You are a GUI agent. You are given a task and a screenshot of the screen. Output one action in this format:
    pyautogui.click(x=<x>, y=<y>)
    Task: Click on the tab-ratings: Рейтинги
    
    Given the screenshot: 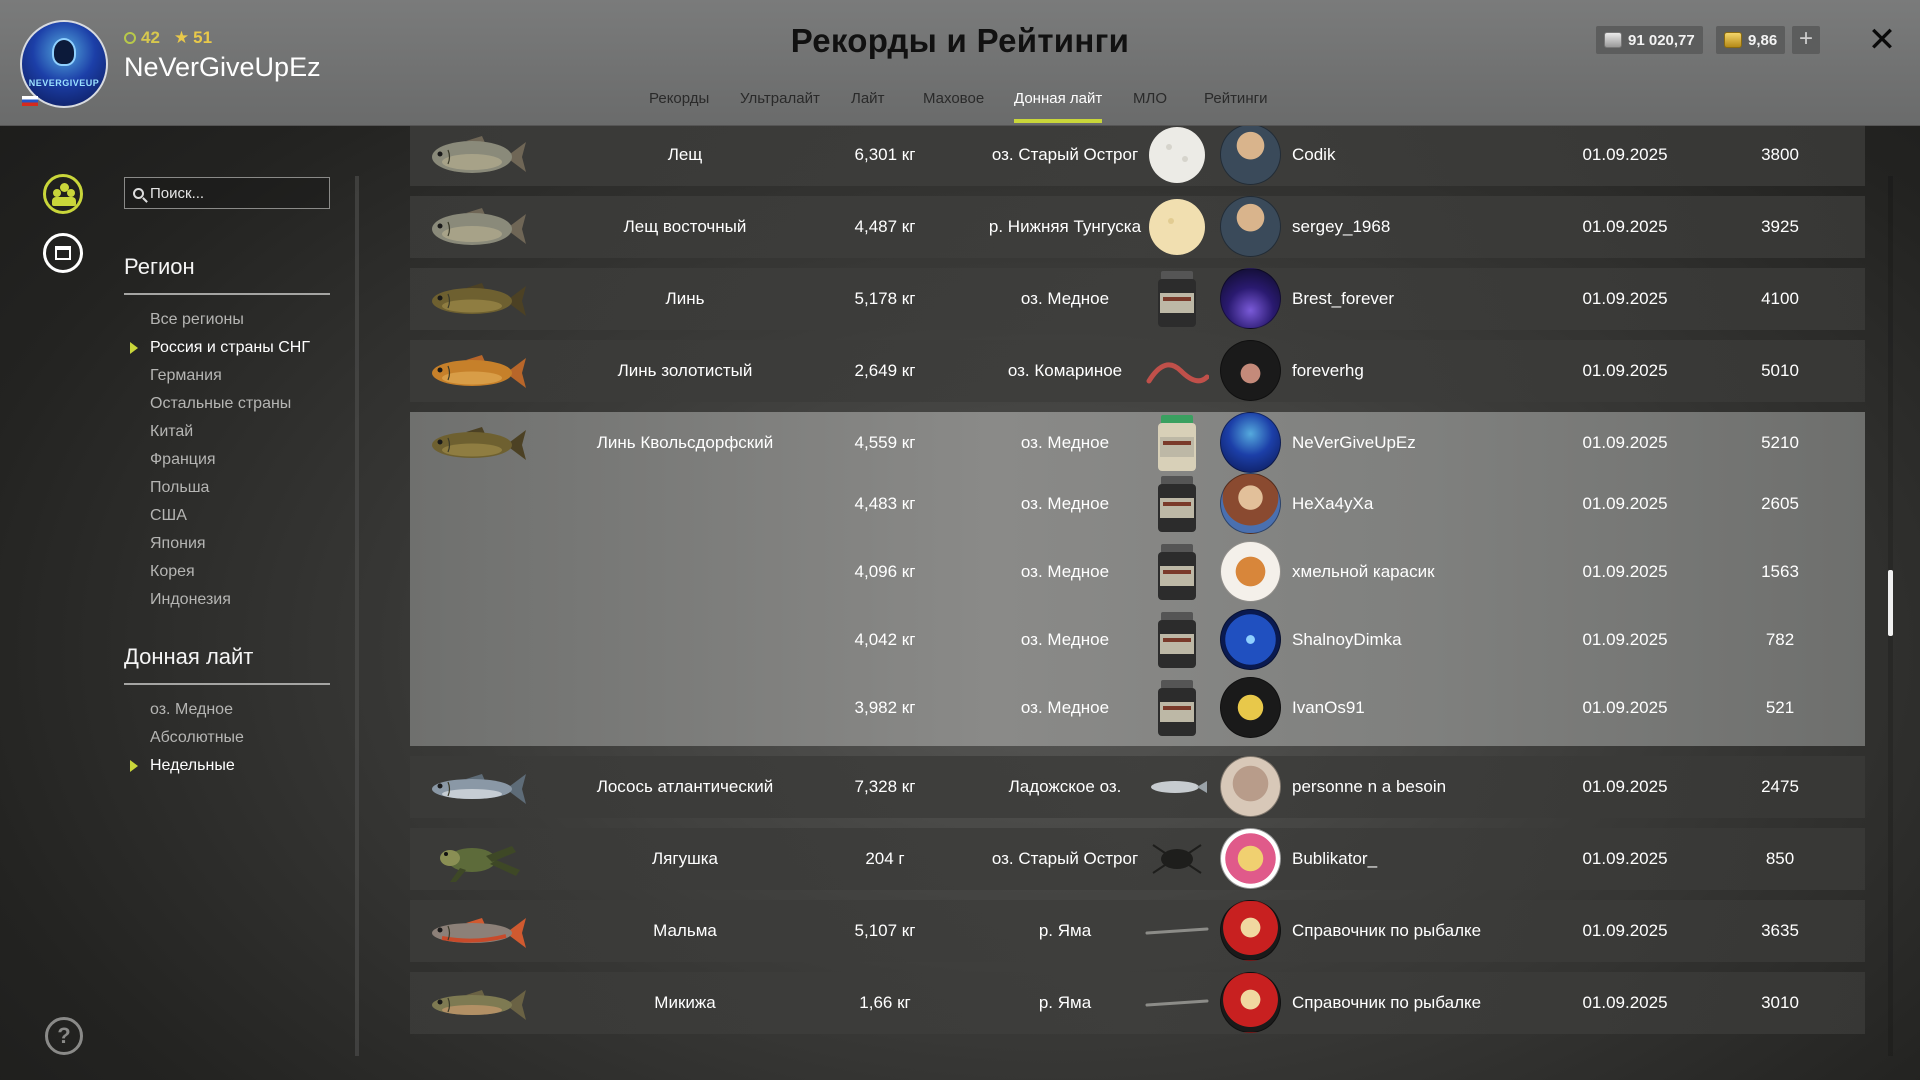 What is the action you would take?
    pyautogui.click(x=1235, y=106)
    